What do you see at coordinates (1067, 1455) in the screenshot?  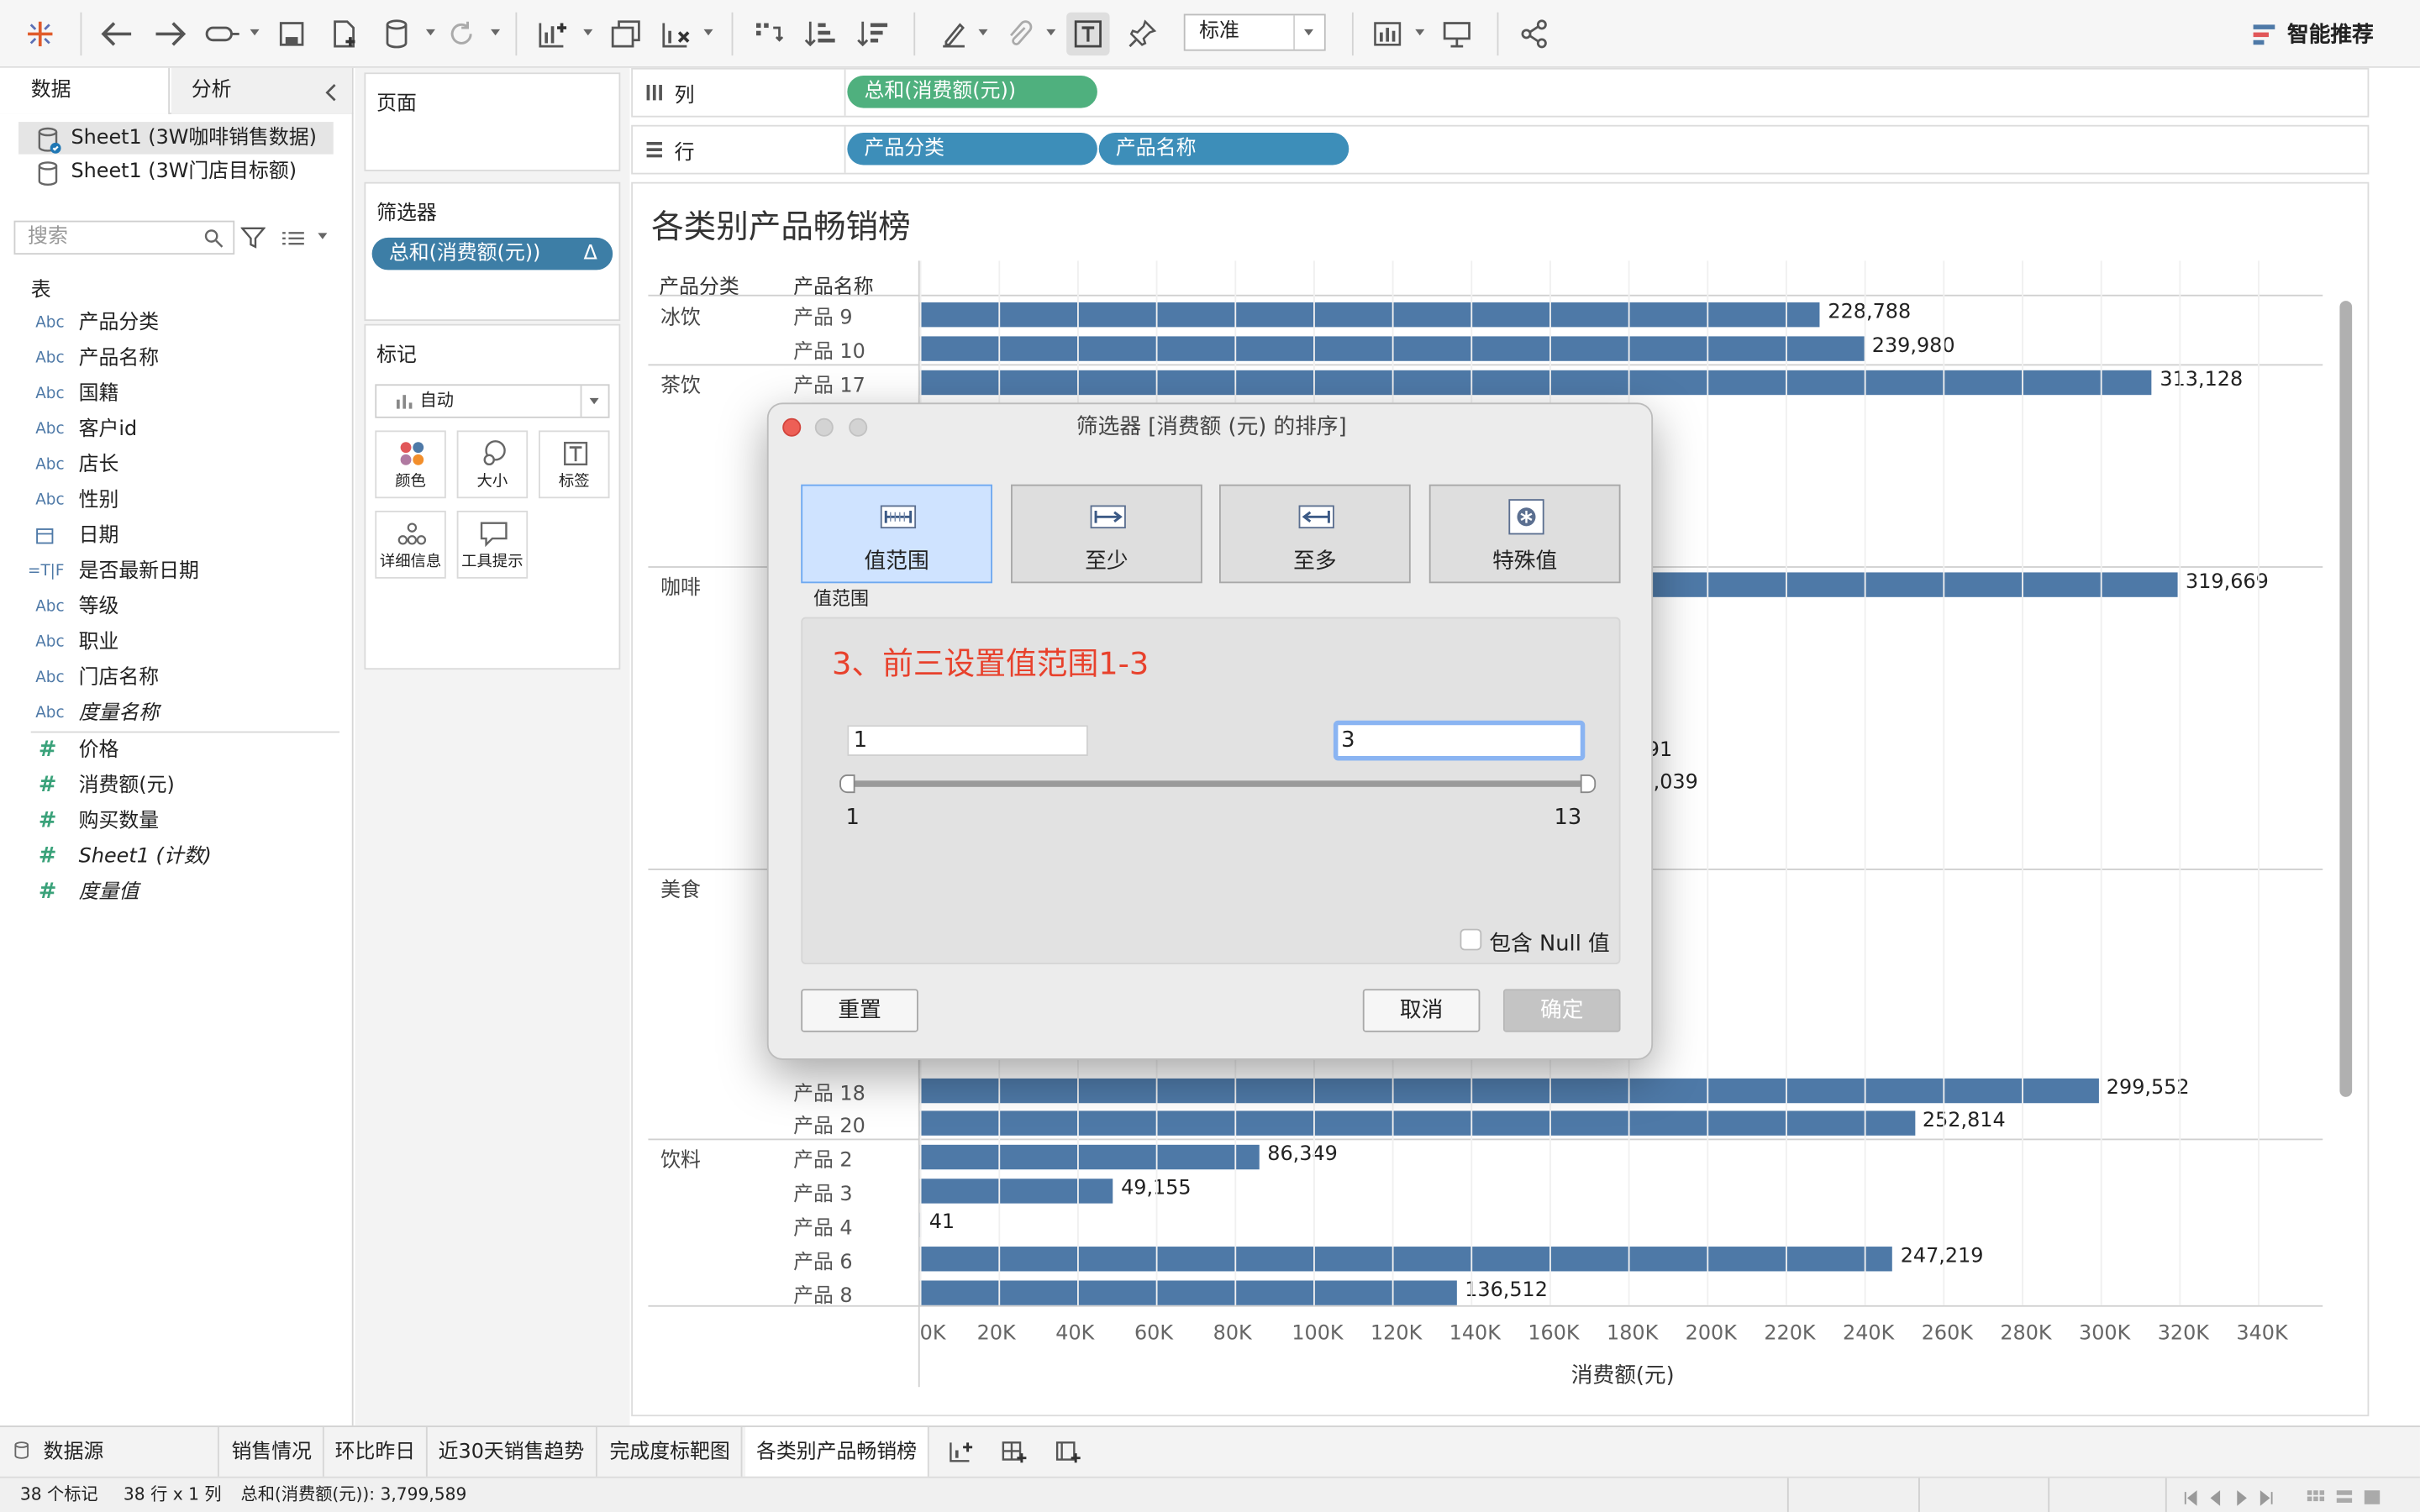 I see `new-story-icon` at bounding box center [1067, 1455].